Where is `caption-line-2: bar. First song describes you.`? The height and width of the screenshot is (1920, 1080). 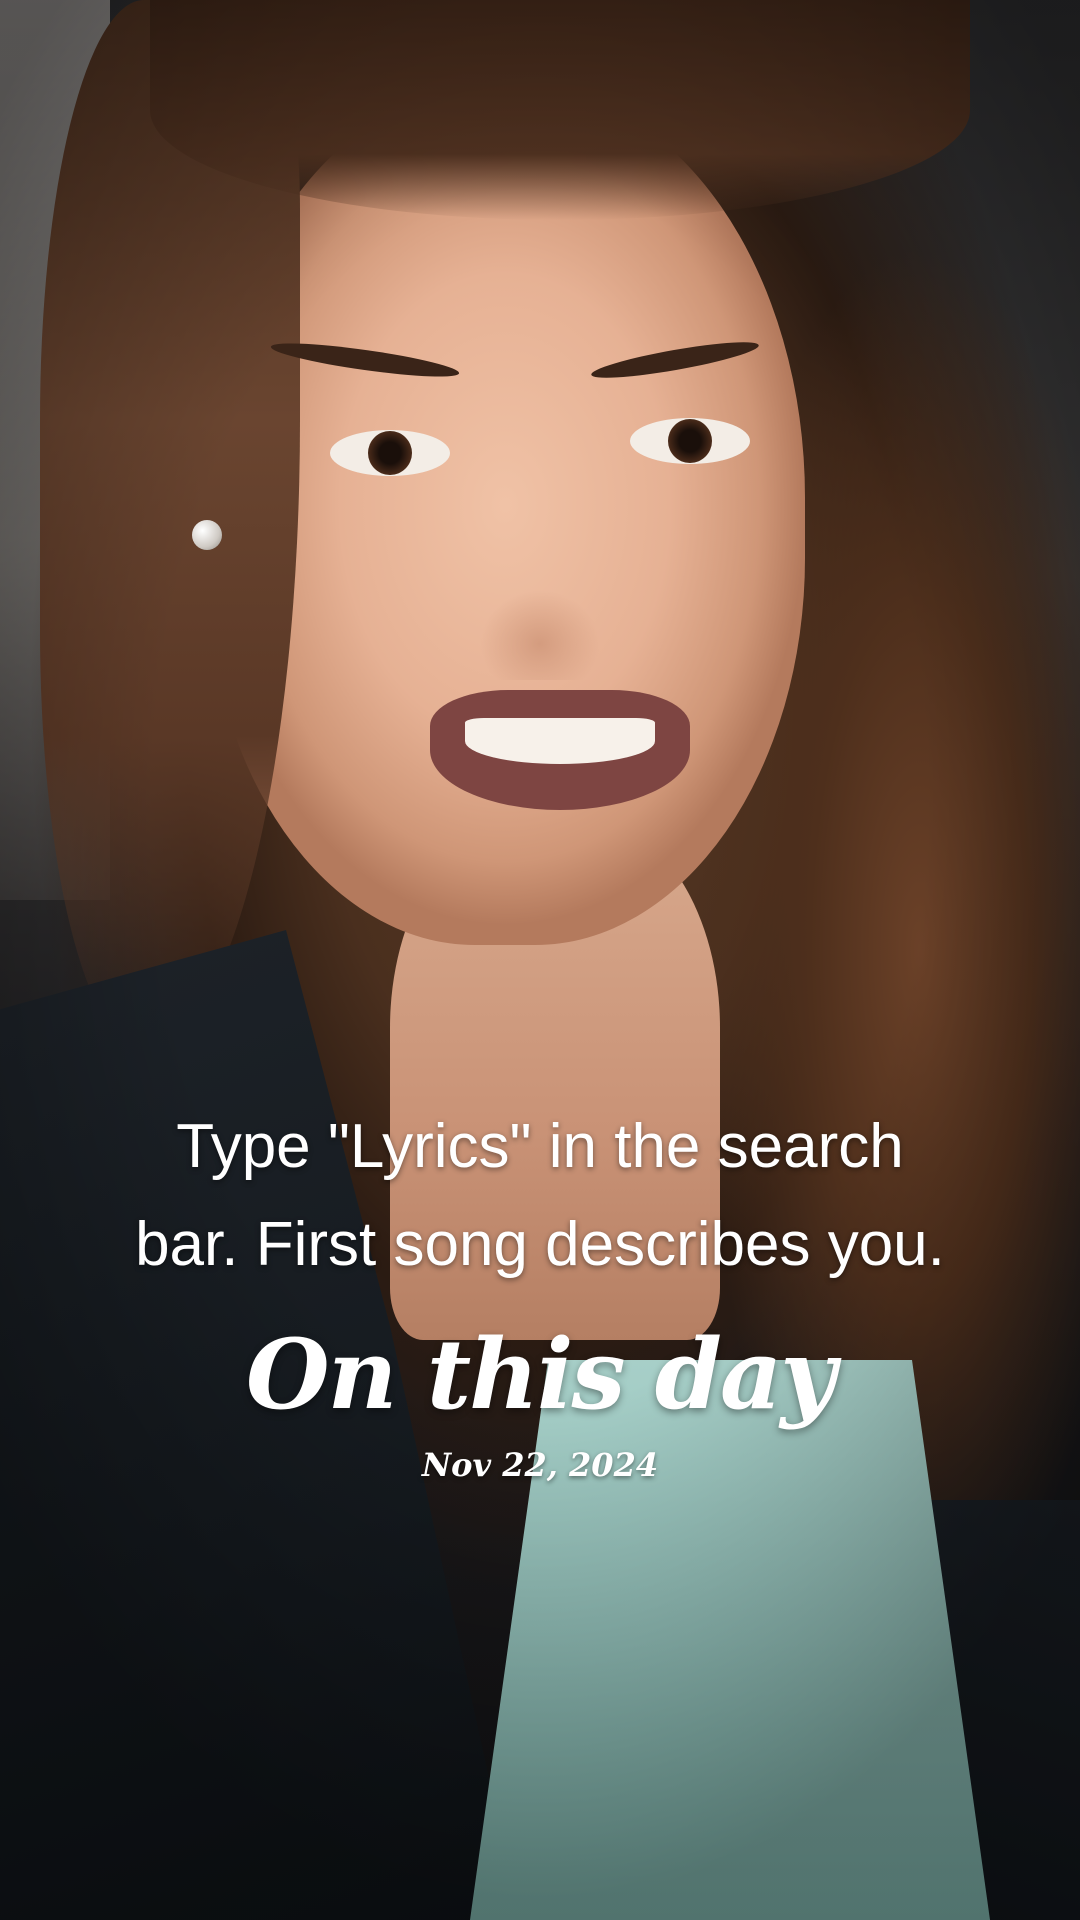
caption-line-2: bar. First song describes you. is located at coordinates (540, 1244).